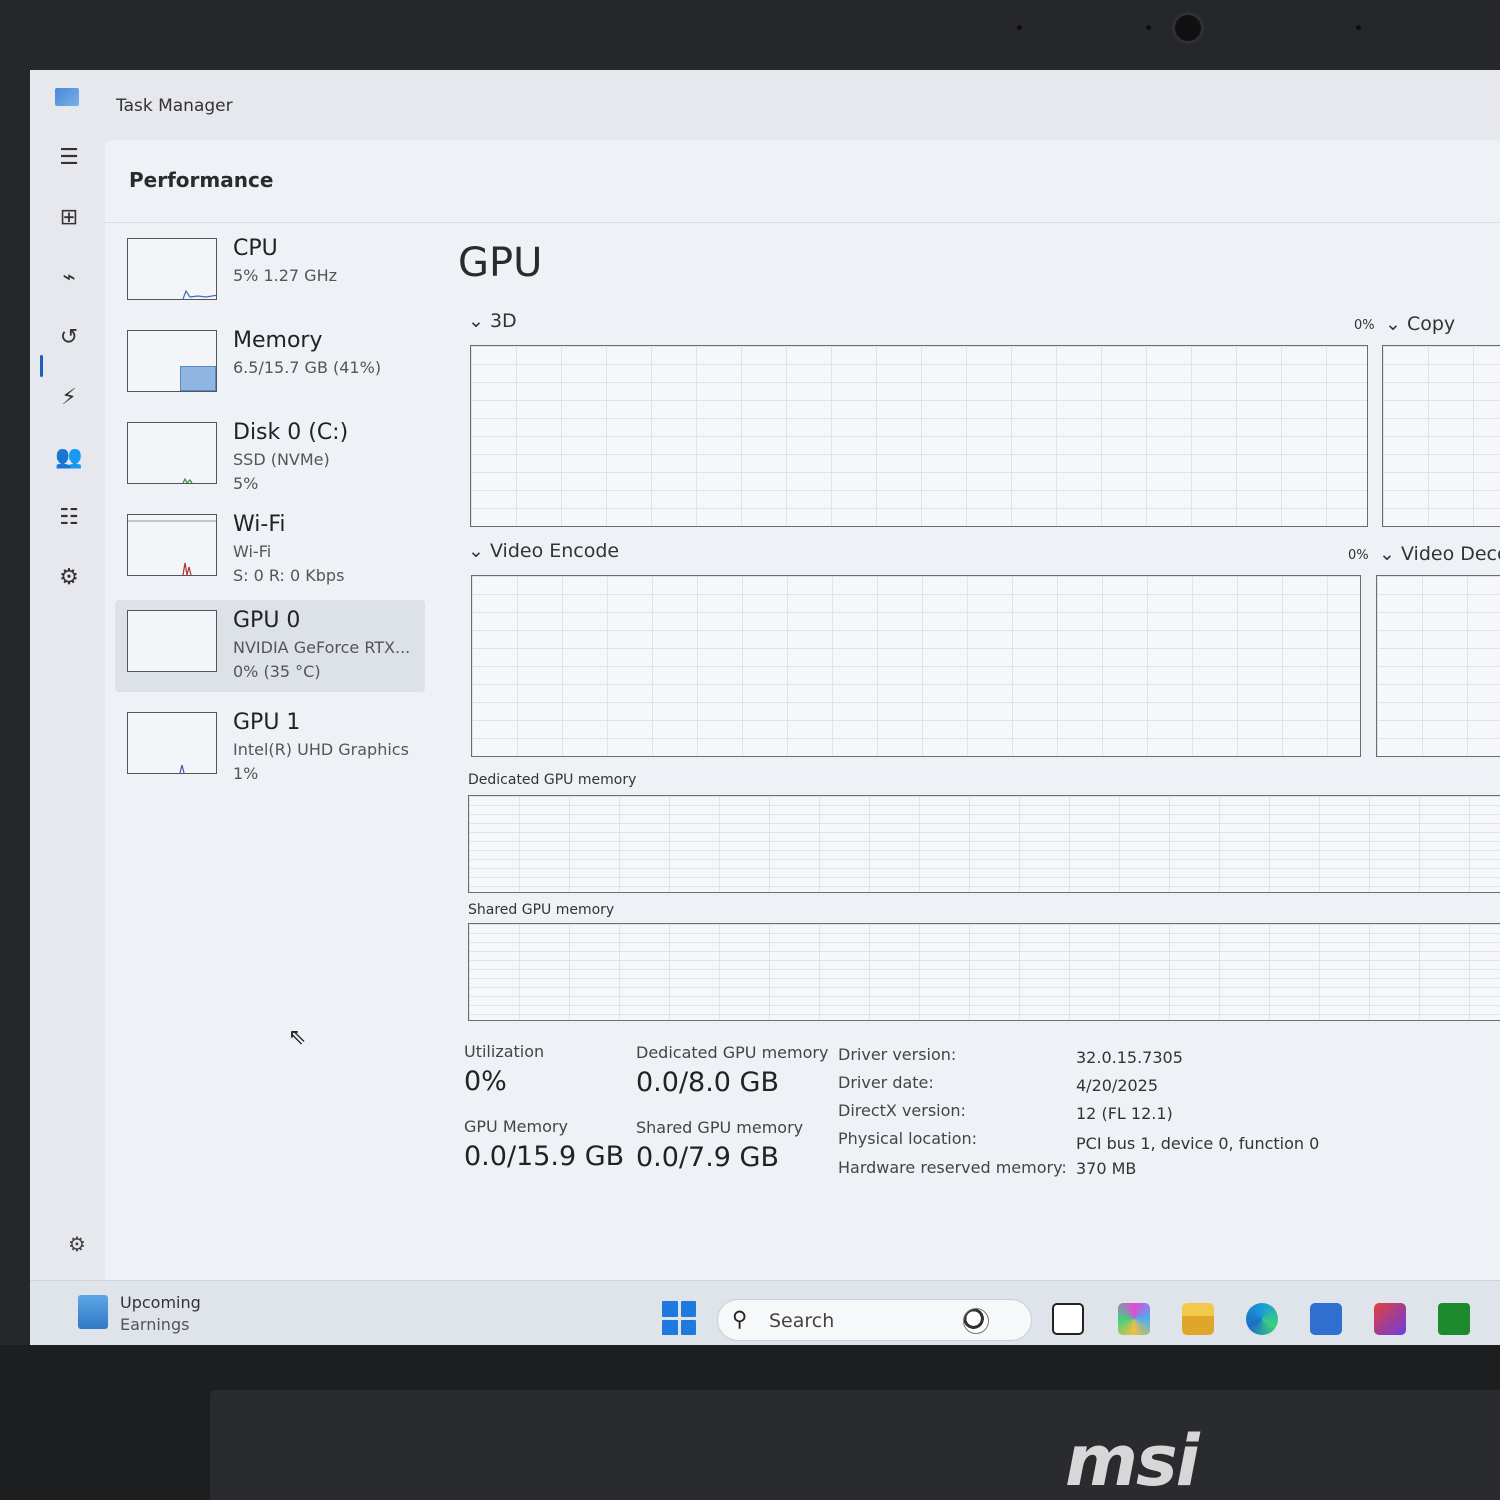  What do you see at coordinates (541, 910) in the screenshot?
I see `shared-memory-graph-label: Shared GPU memory` at bounding box center [541, 910].